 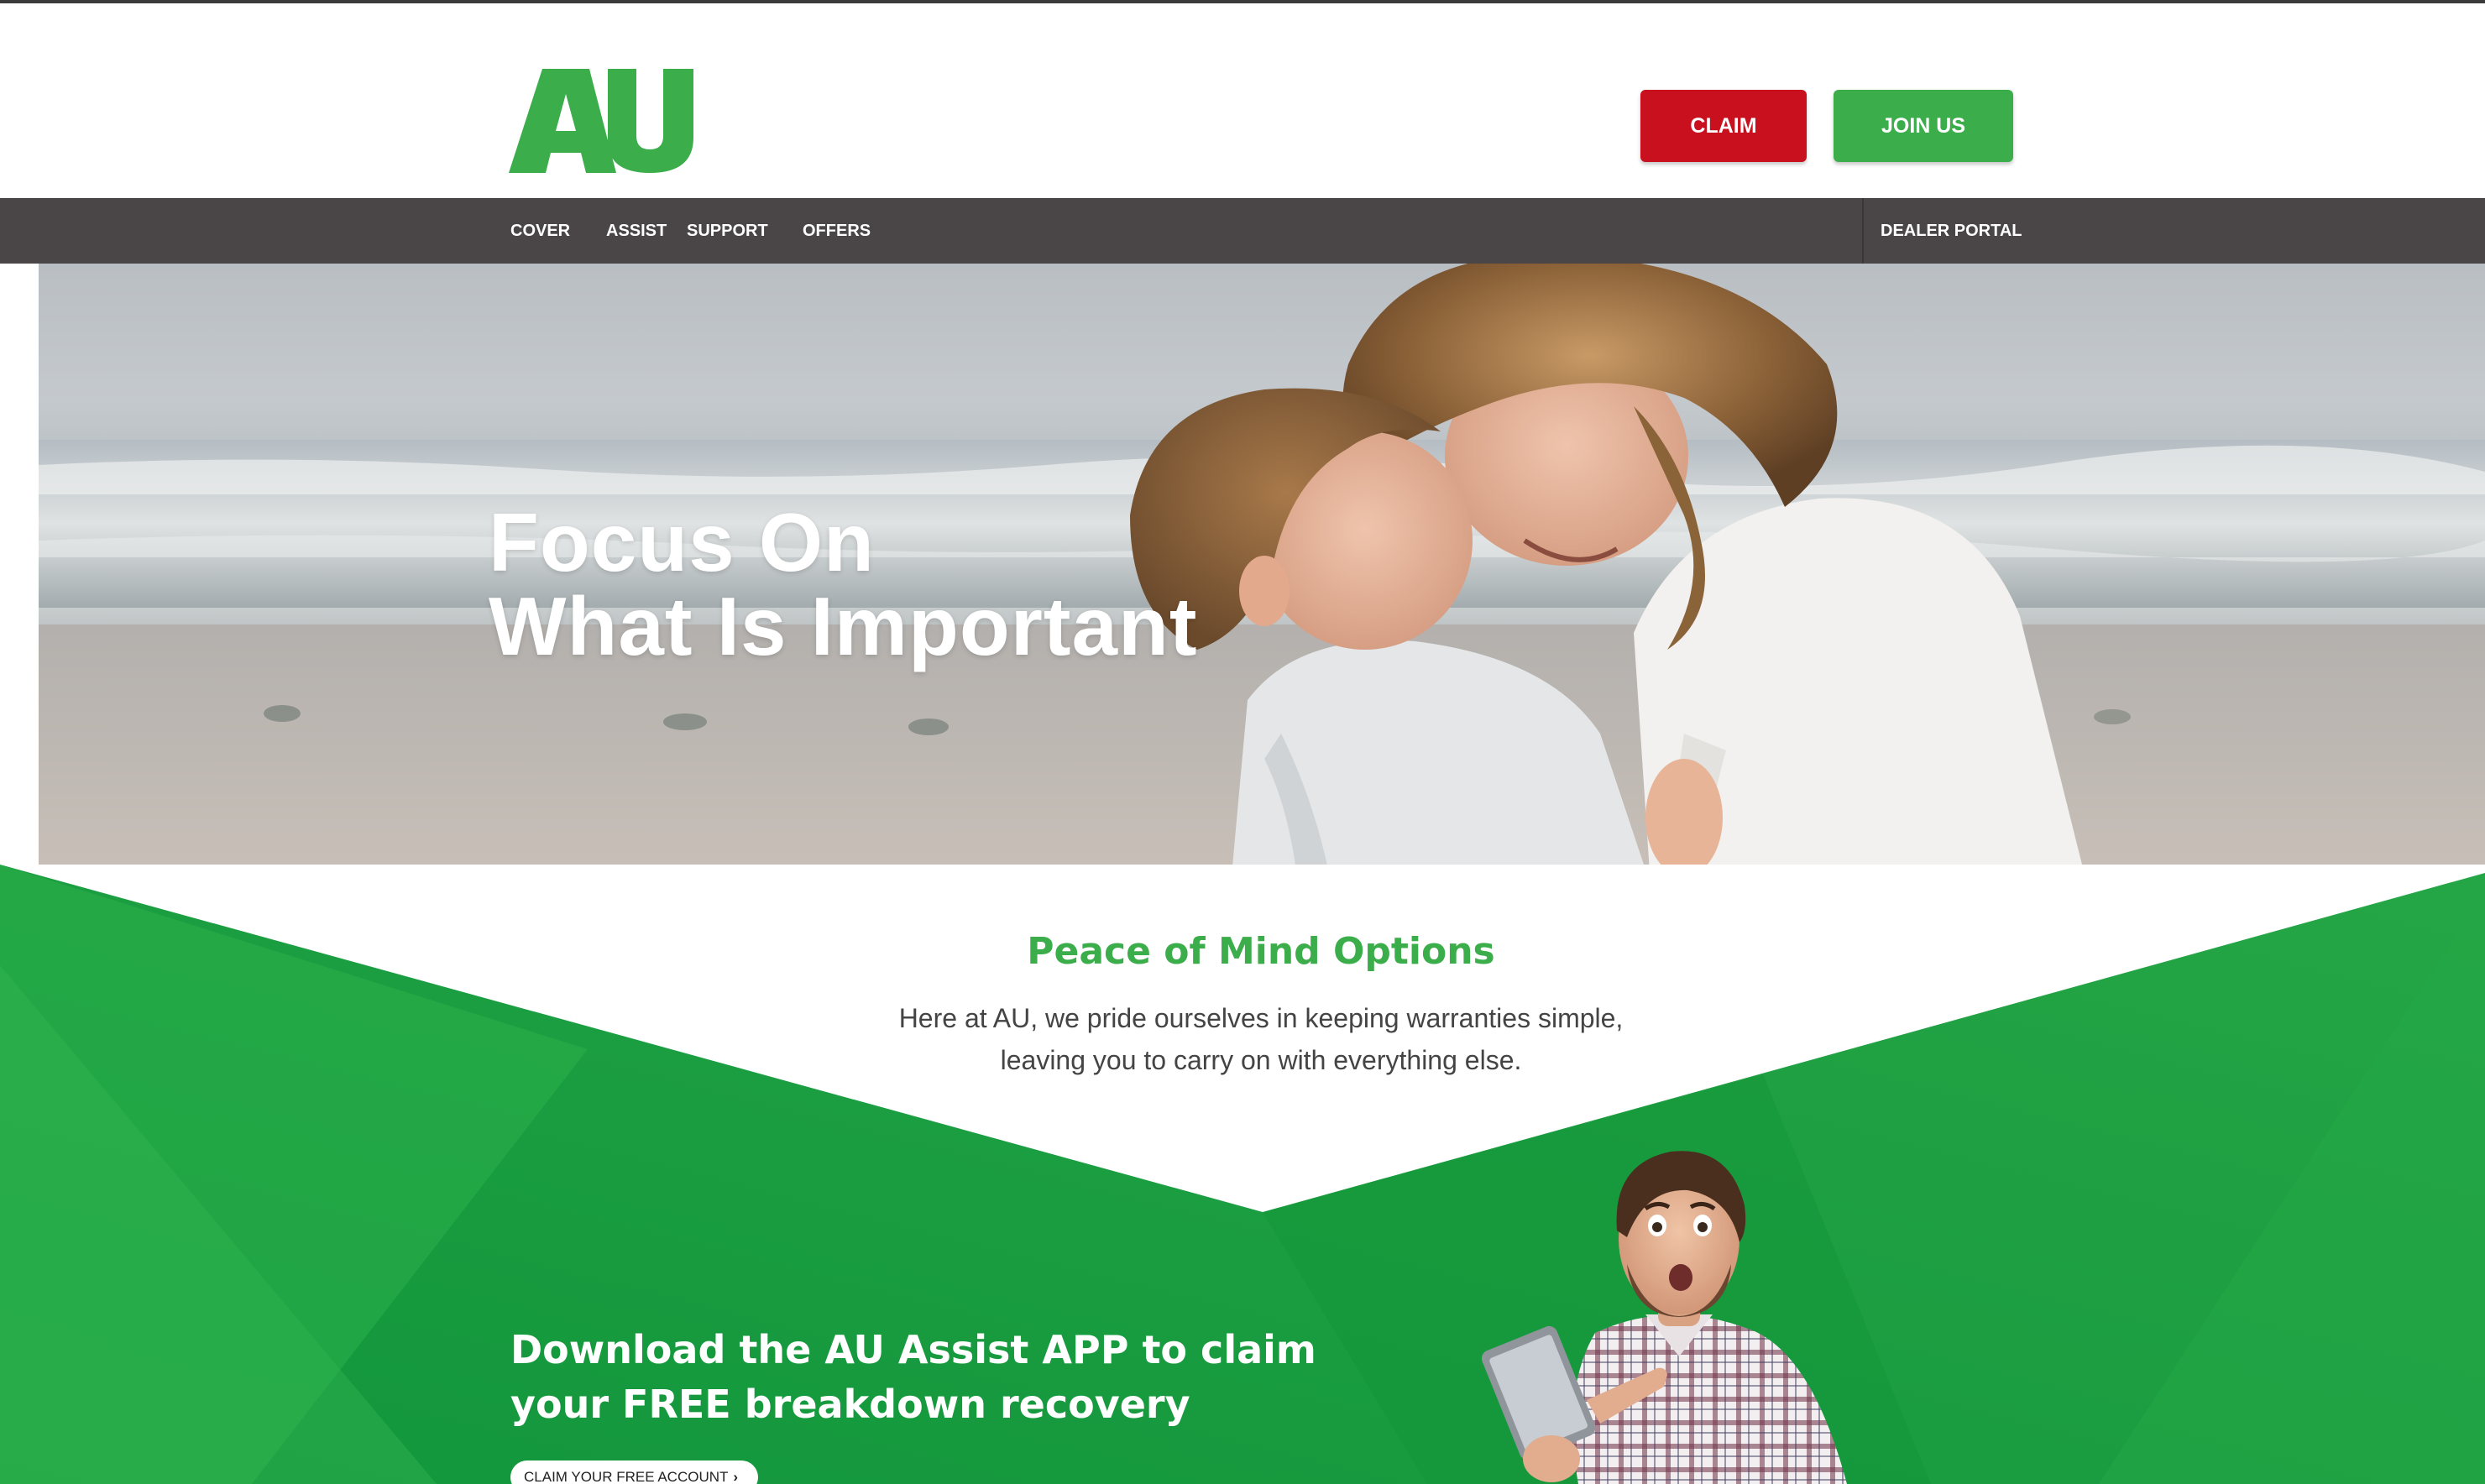 What do you see at coordinates (540, 231) in the screenshot?
I see `nav-item-cover: COVER` at bounding box center [540, 231].